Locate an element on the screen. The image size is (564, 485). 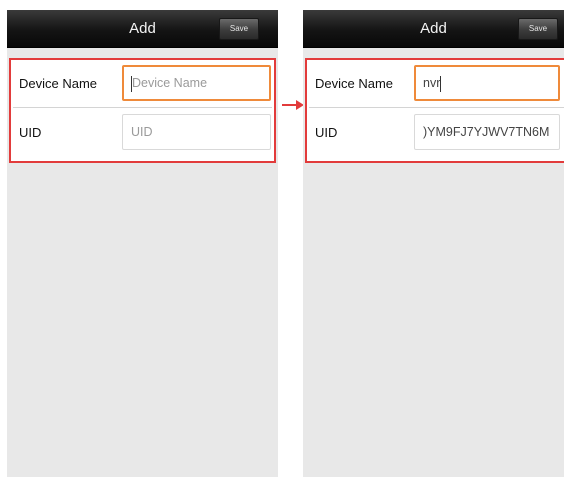
device-name-row: Device Name Device Name is located at coordinates (142, 84).